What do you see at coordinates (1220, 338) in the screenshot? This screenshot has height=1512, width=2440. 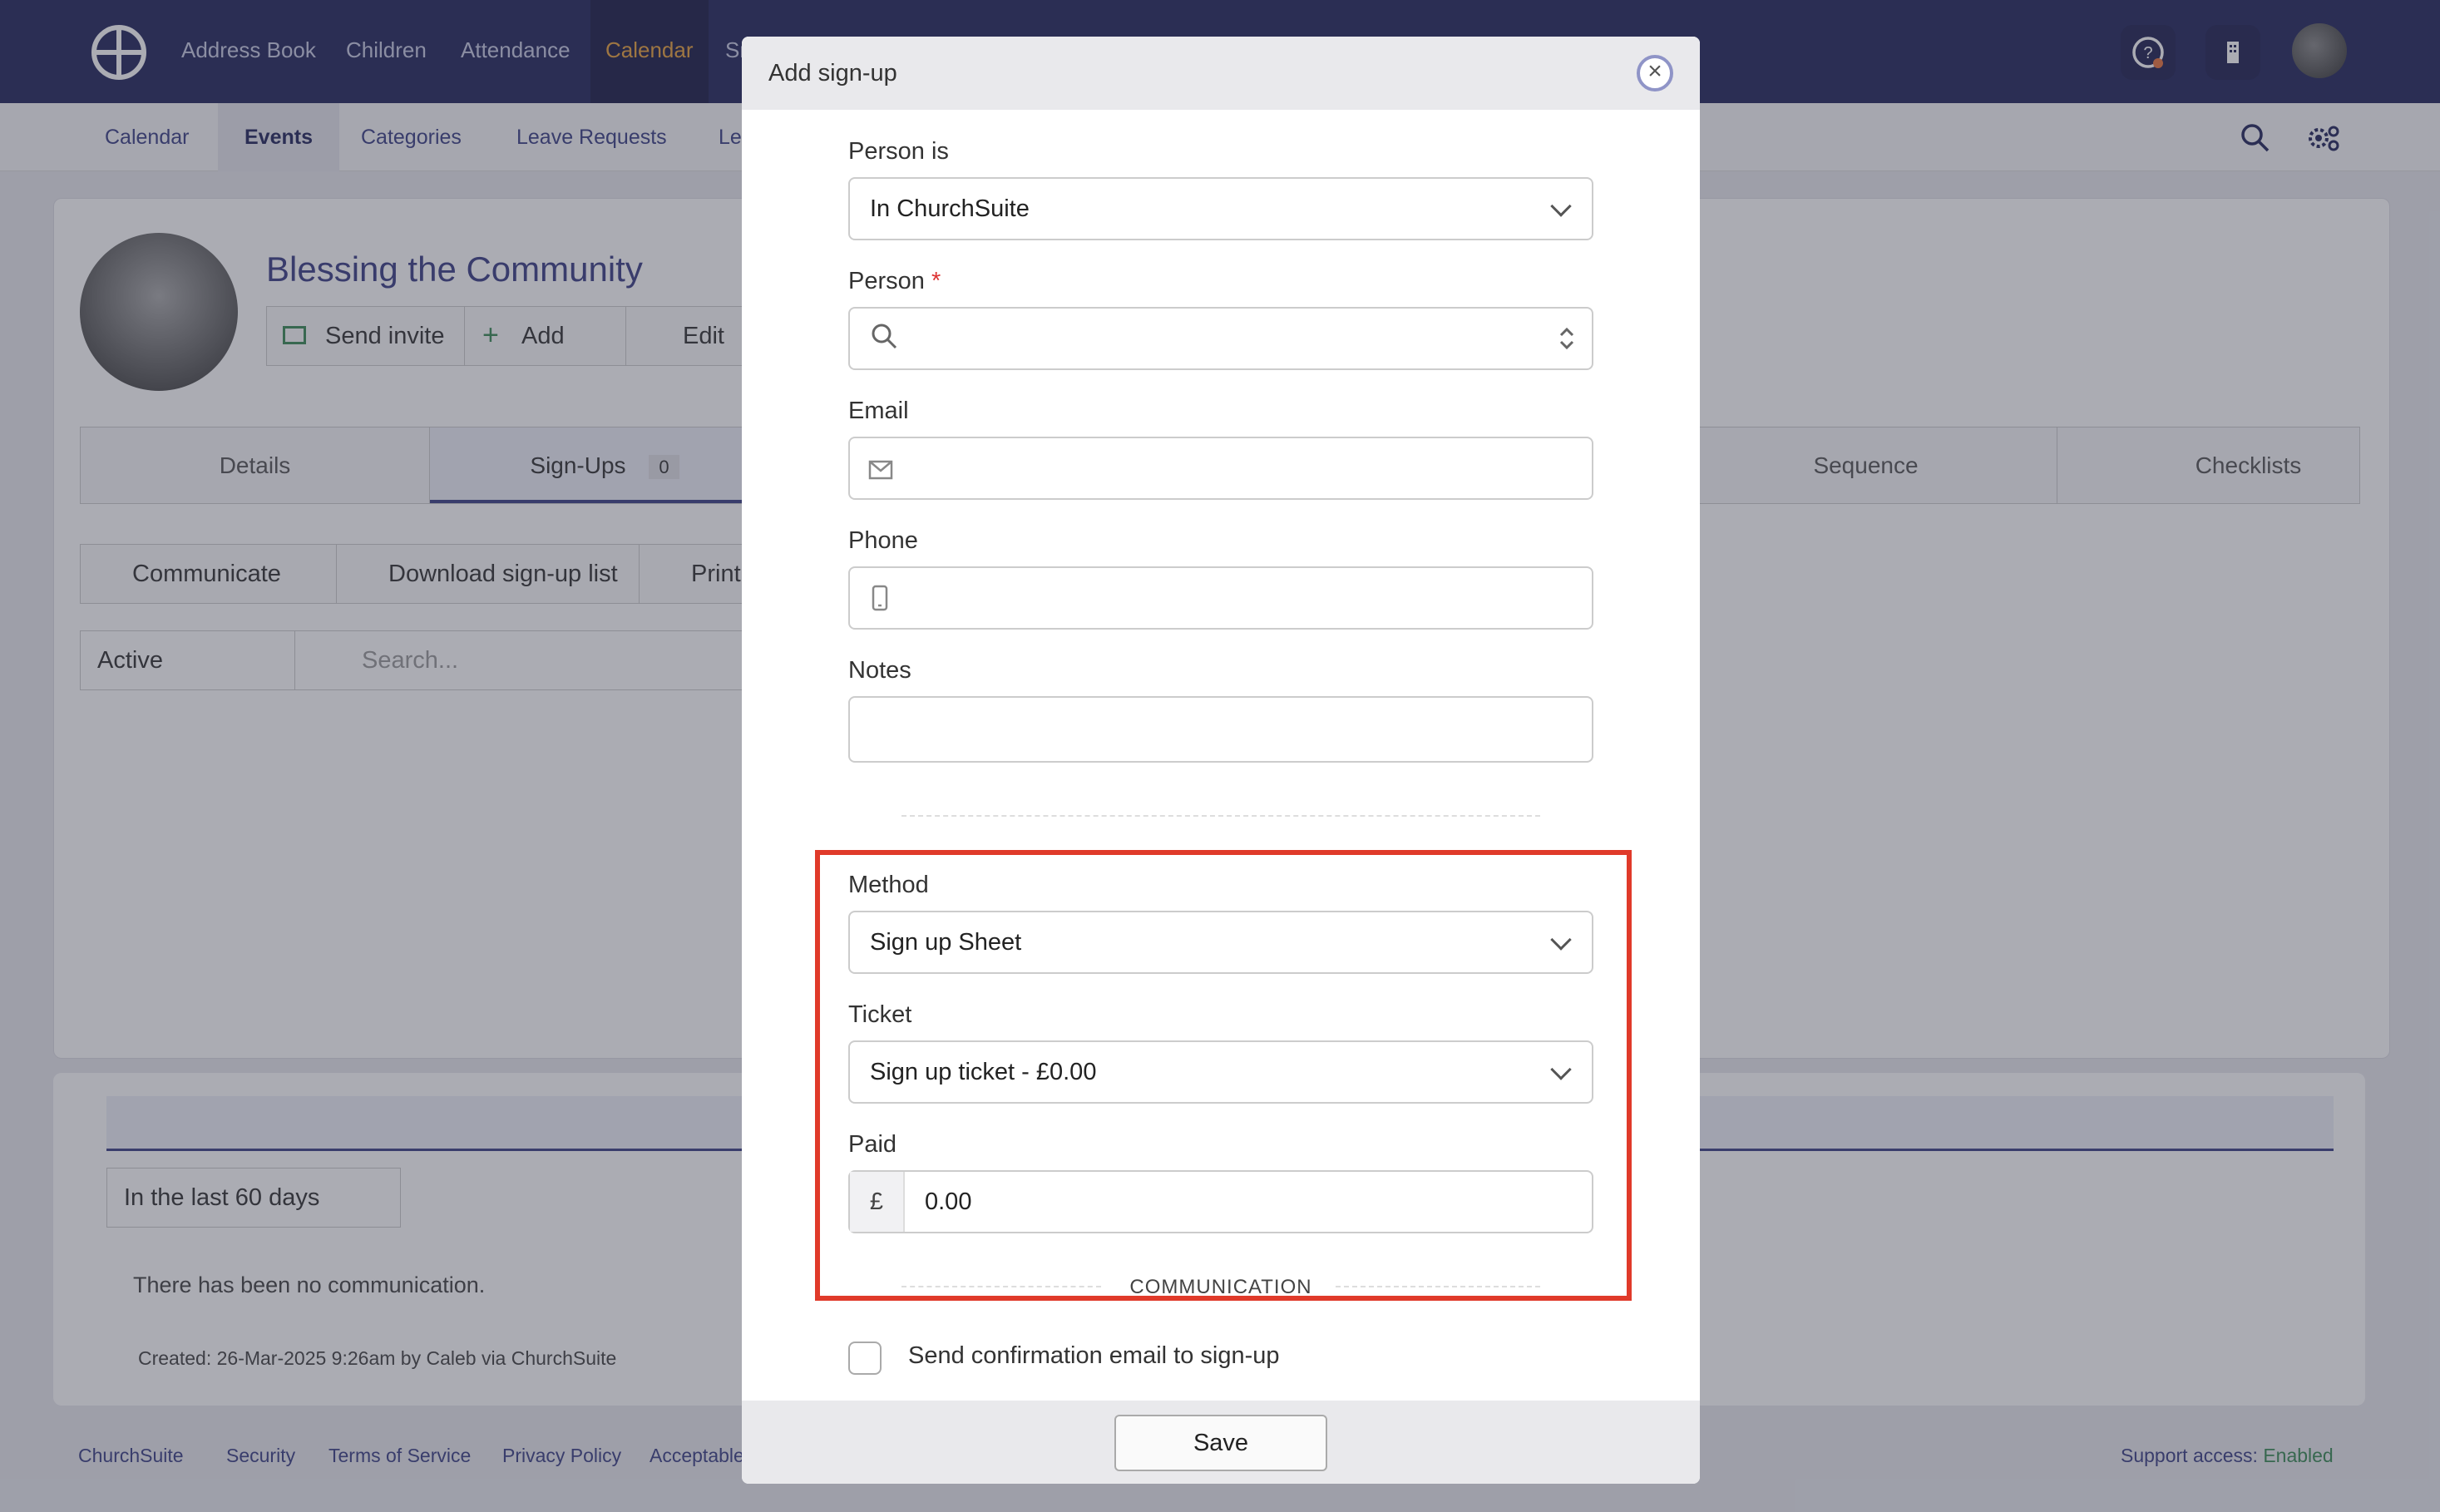 I see `person-search-select` at bounding box center [1220, 338].